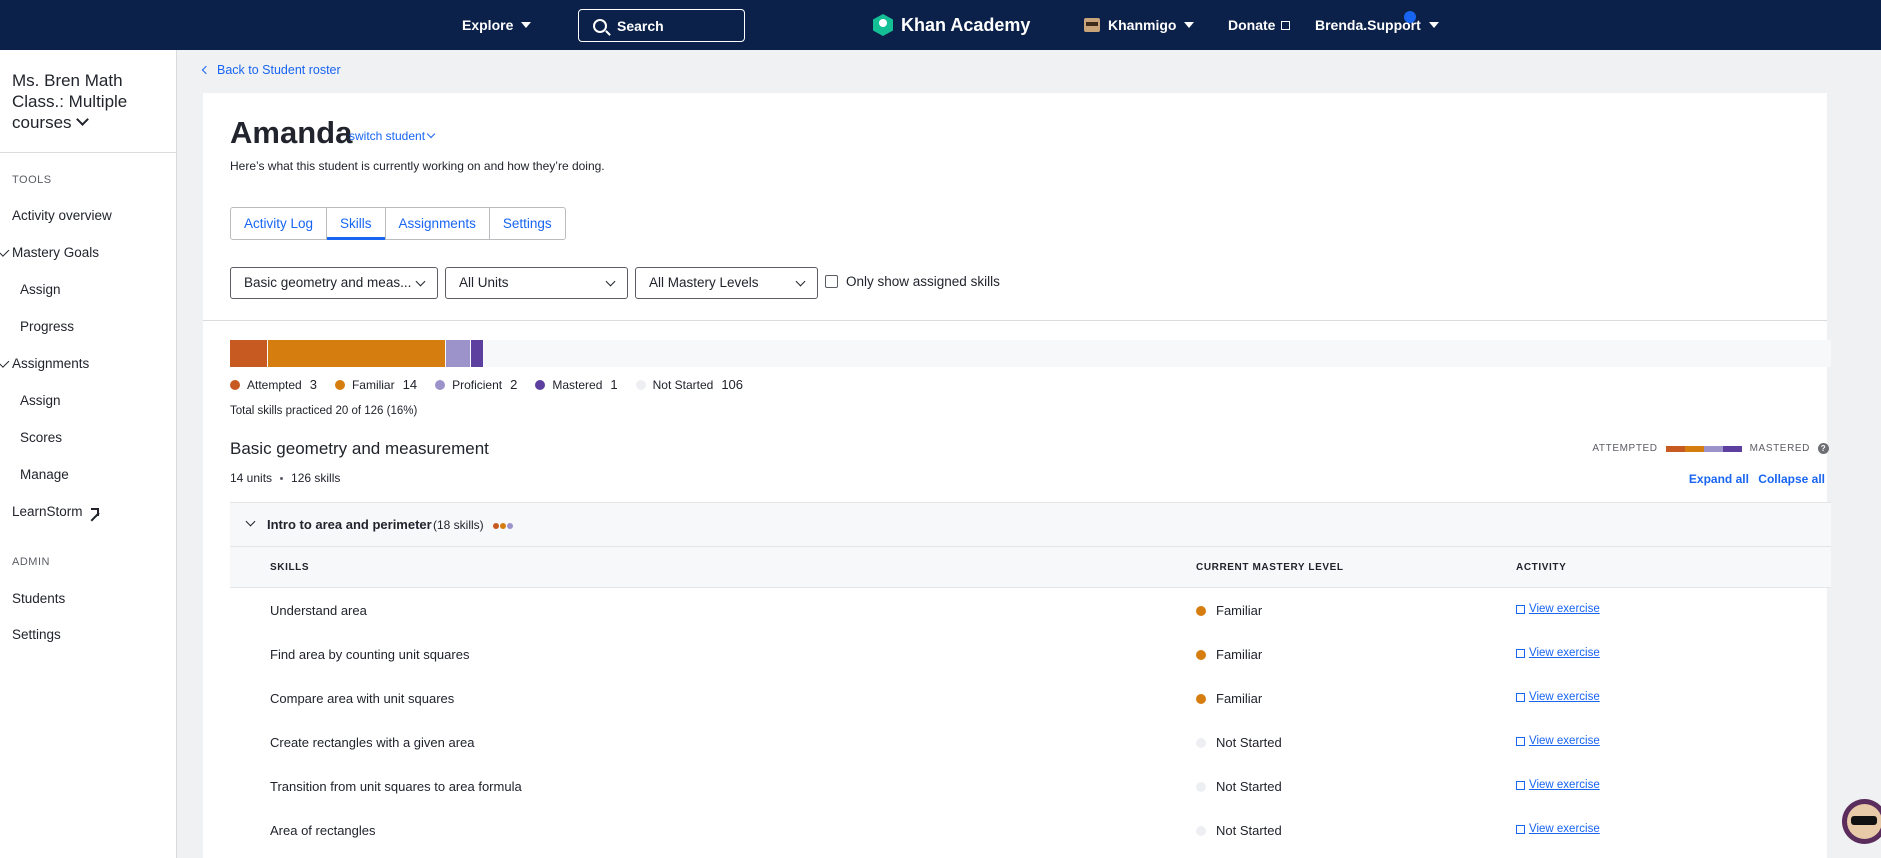 This screenshot has width=1881, height=858. What do you see at coordinates (87, 101) in the screenshot?
I see `class-switcher: Ms. Bren Math Class.: Multiple courses` at bounding box center [87, 101].